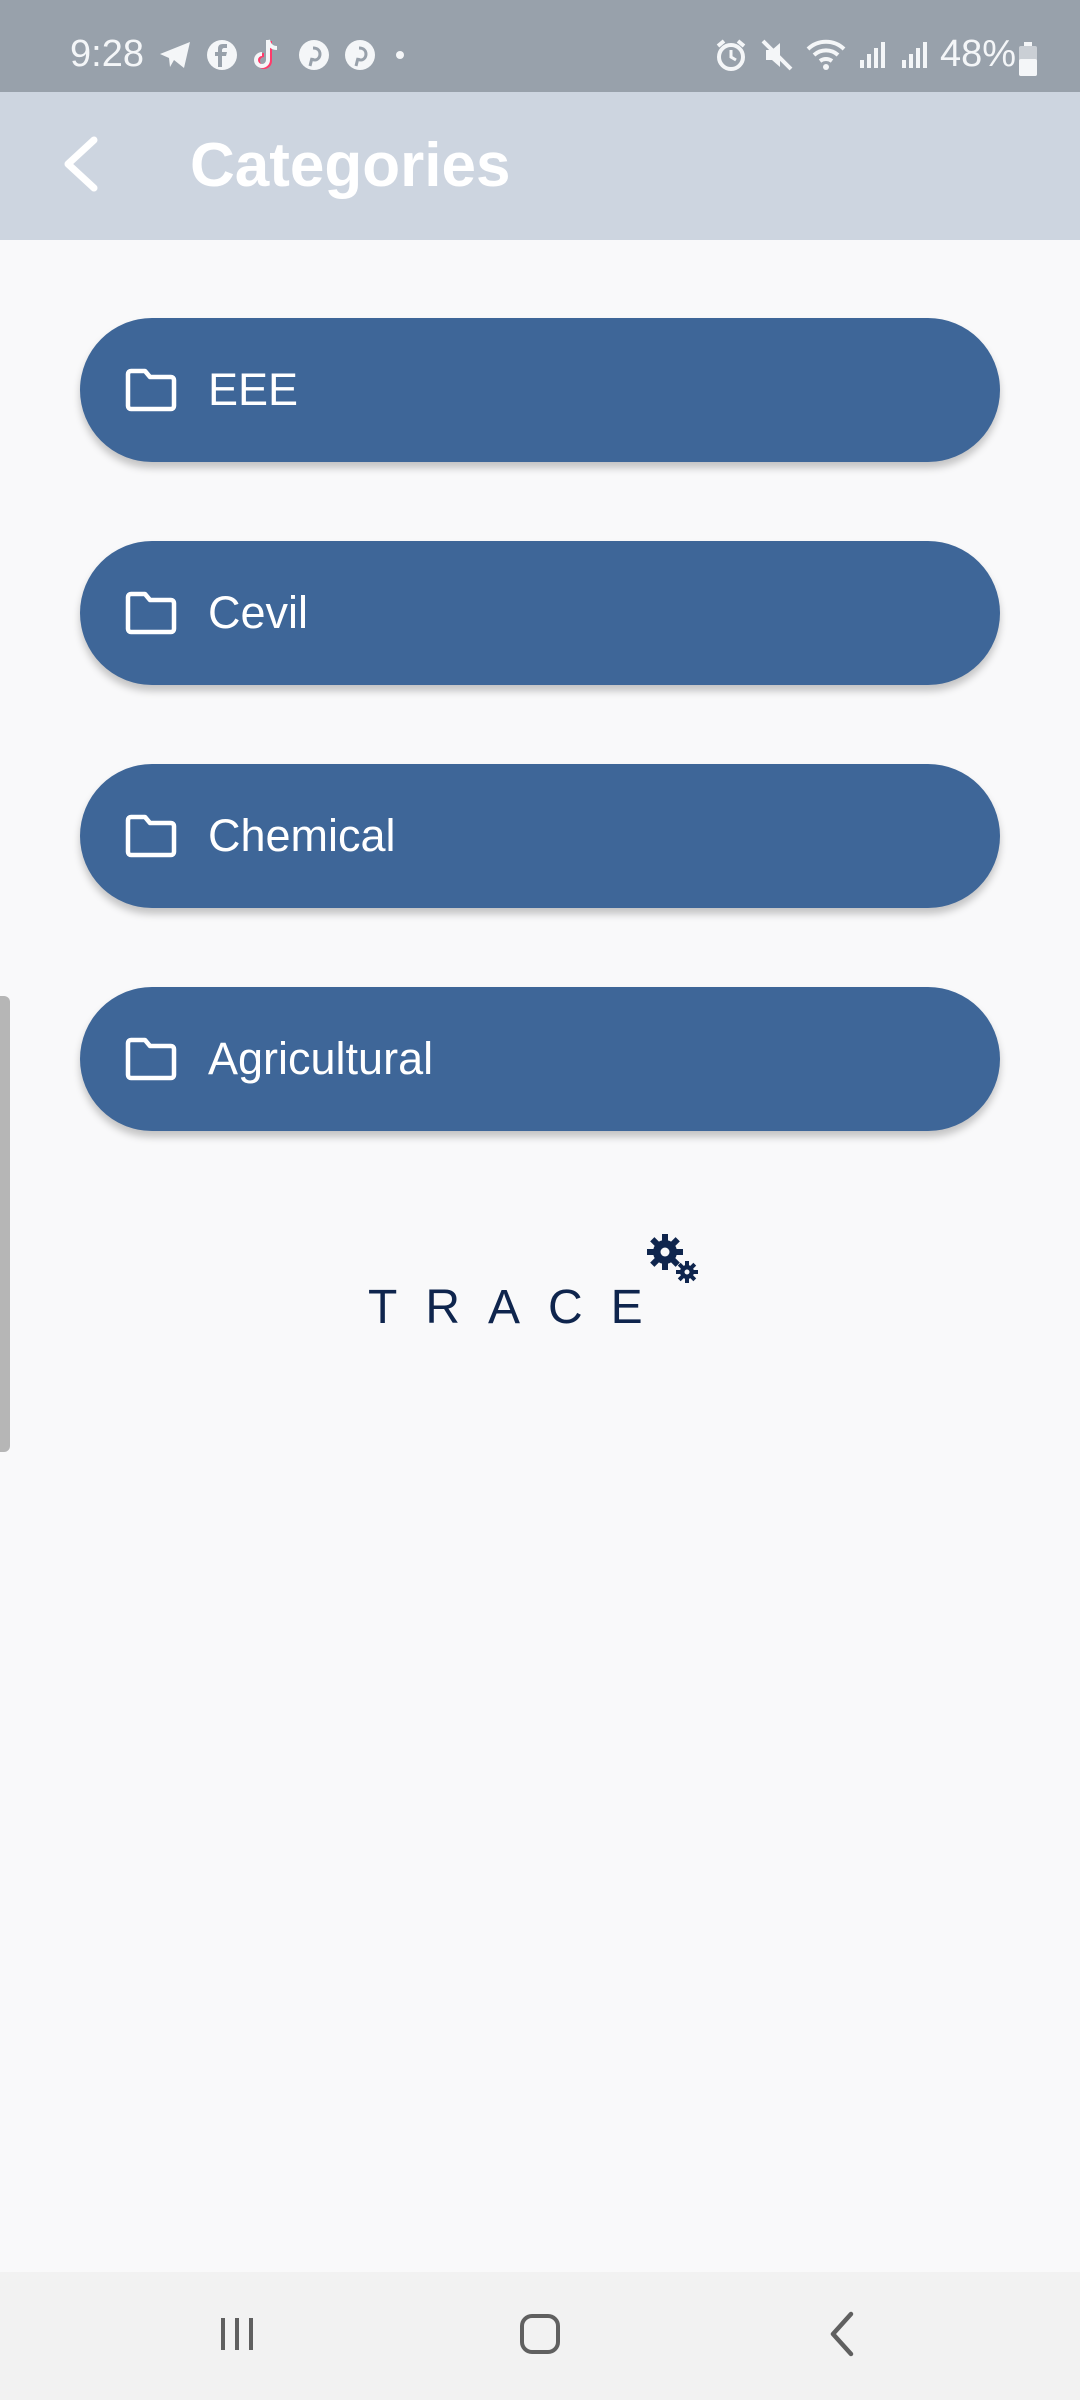 The height and width of the screenshot is (2400, 1080). I want to click on notification-icons, so click(284, 55).